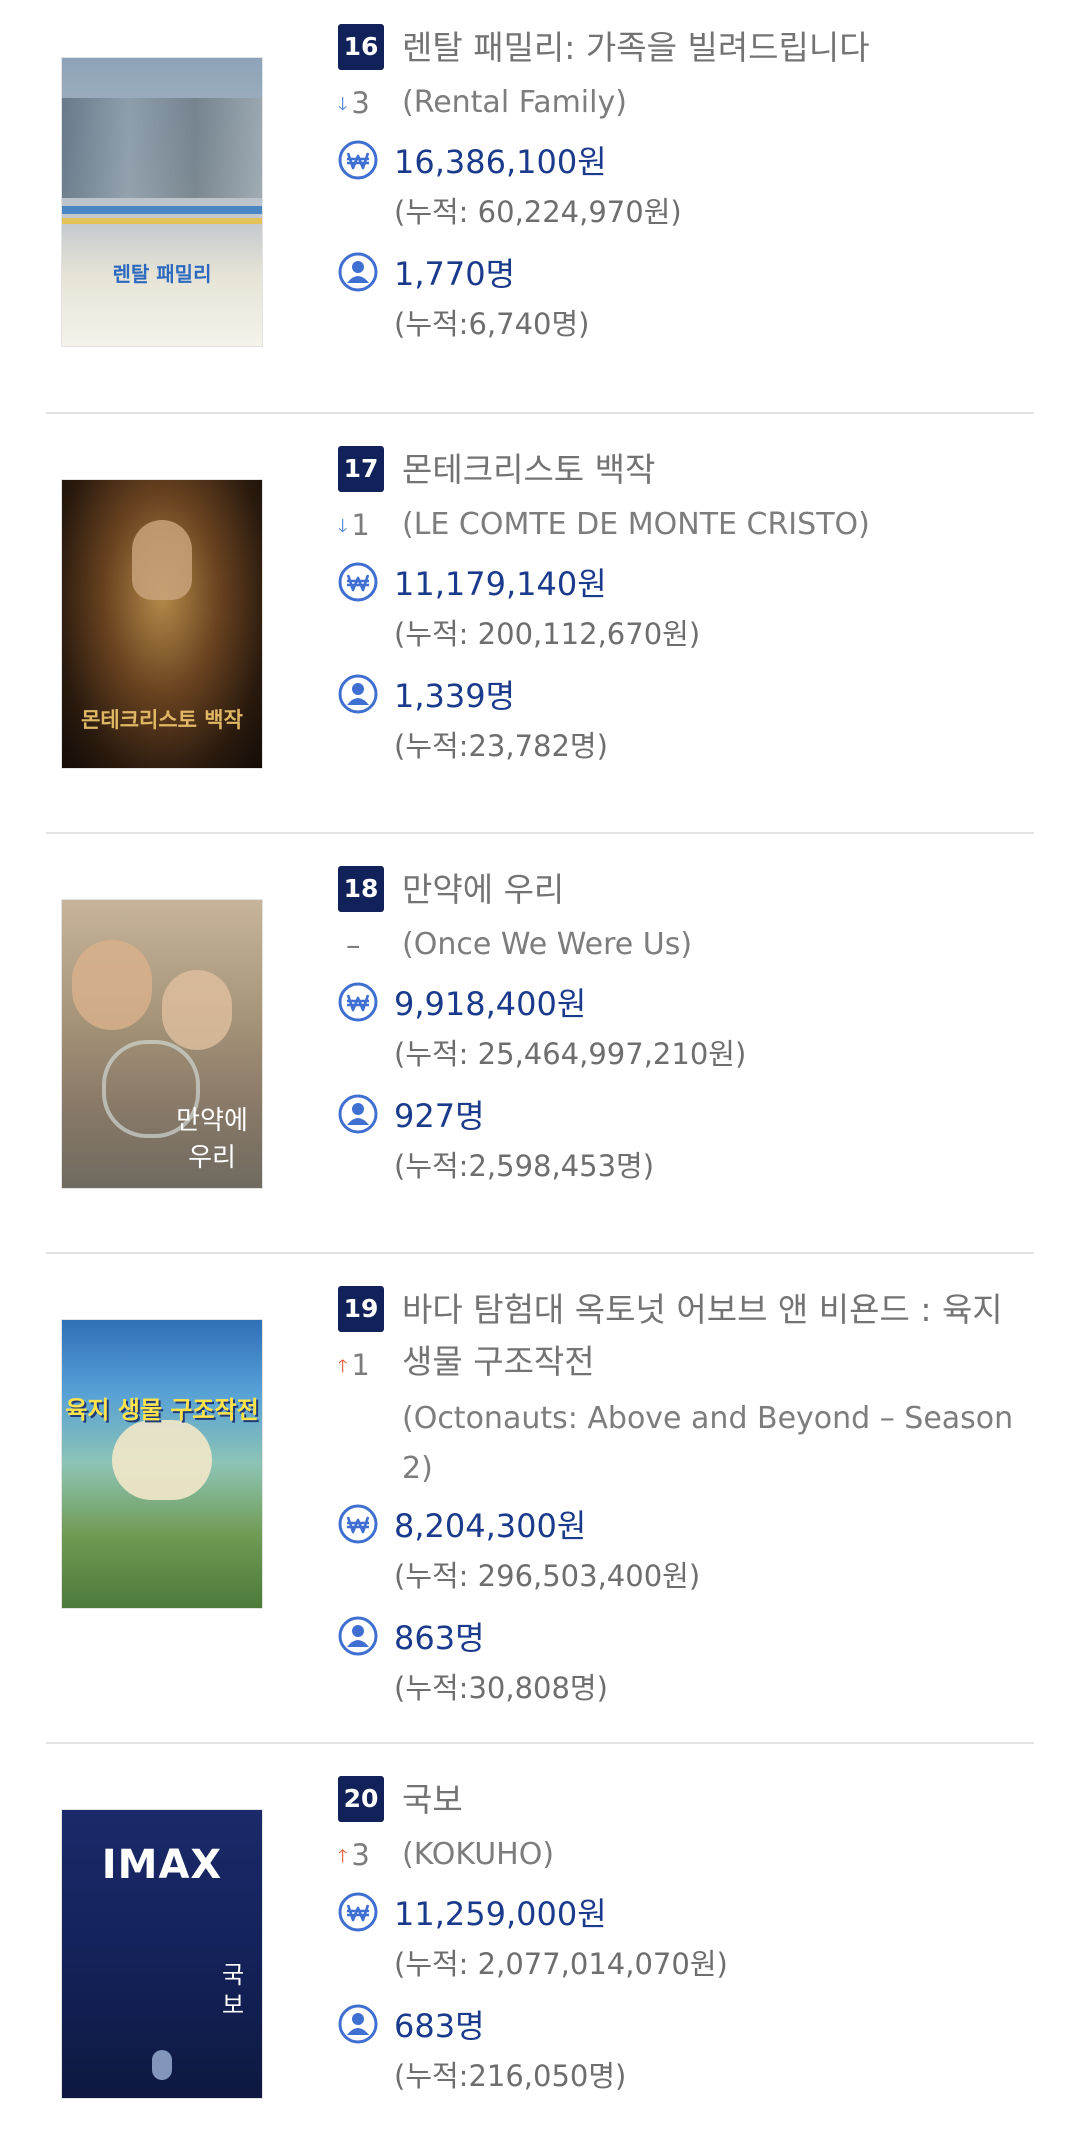 Image resolution: width=1079 pixels, height=2144 pixels. What do you see at coordinates (547, 944) in the screenshot?
I see `movie-english-title: (Once We Were Us)` at bounding box center [547, 944].